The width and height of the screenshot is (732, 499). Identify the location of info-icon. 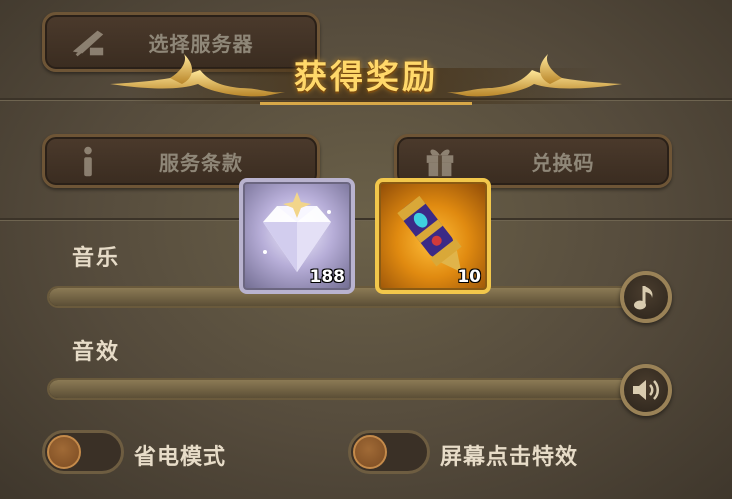
(88, 161).